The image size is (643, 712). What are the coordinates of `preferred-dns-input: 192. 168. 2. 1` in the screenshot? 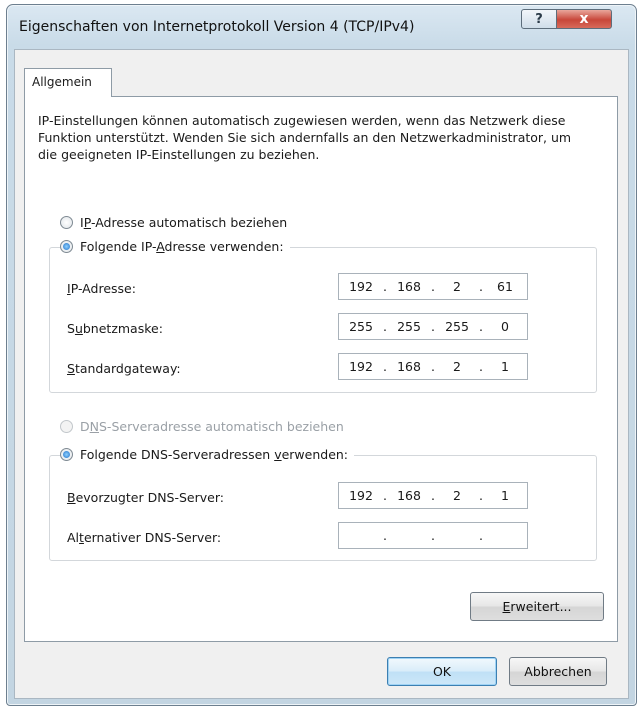 It's located at (433, 495).